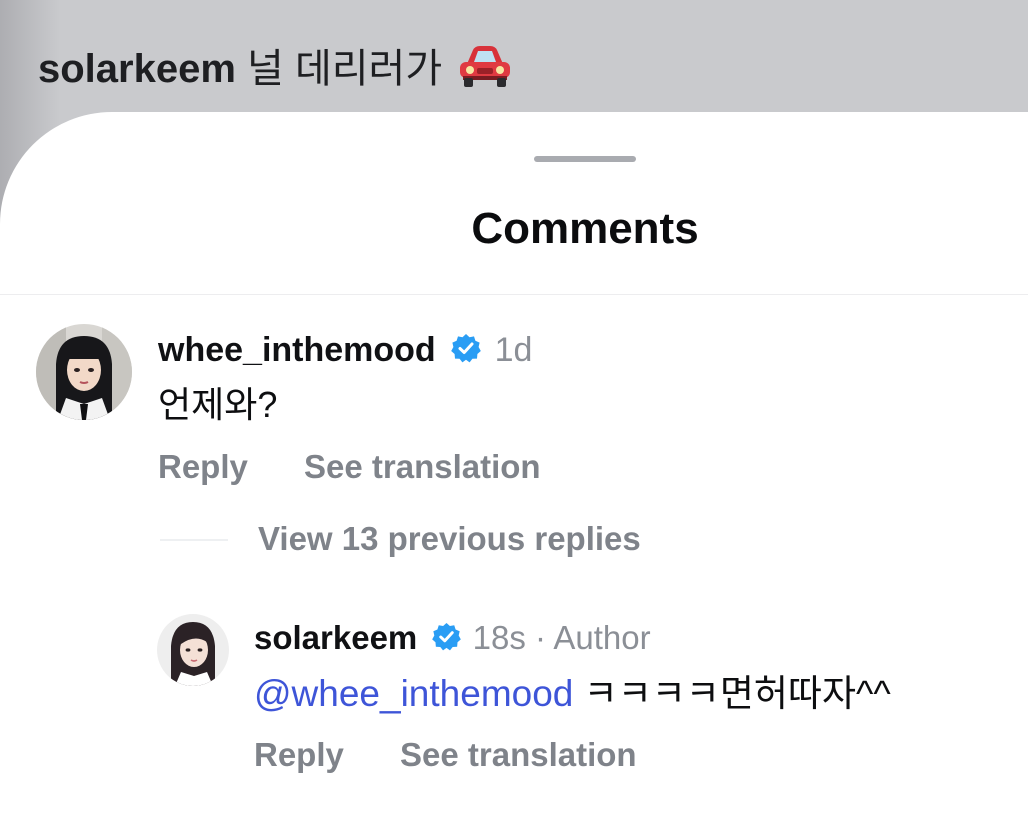 The width and height of the screenshot is (1028, 834). I want to click on reply-username: solarkeem, so click(335, 637).